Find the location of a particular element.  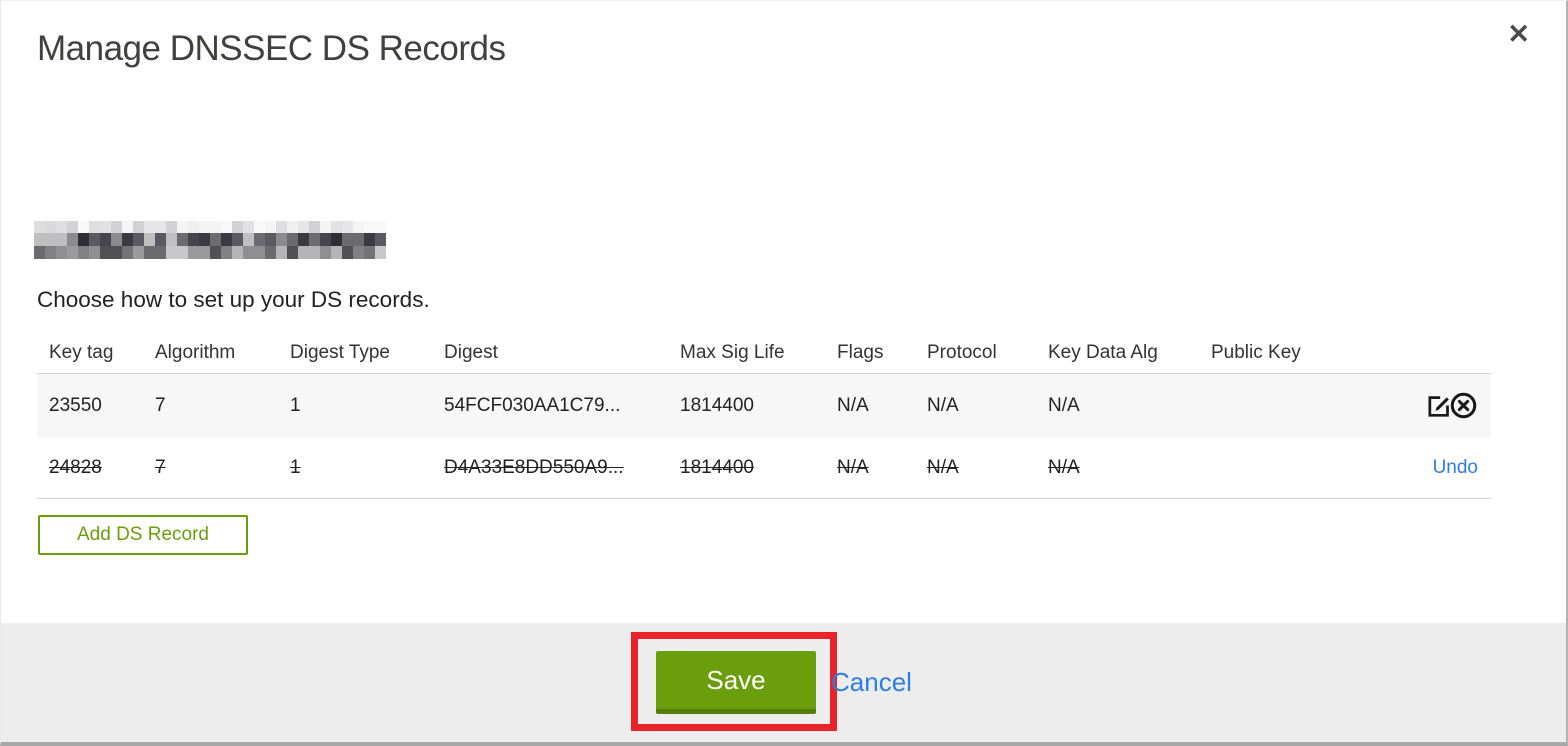

column-digest-type: Digest Type is located at coordinates (367, 353).